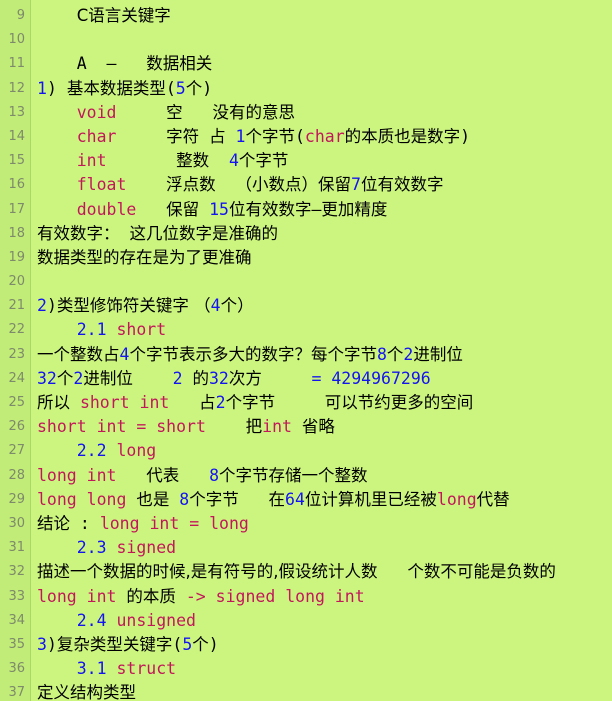  Describe the element at coordinates (321, 355) in the screenshot. I see `code-line: 一个整数占4个字节表示多大的数字？每个字节8个2进制位` at that location.